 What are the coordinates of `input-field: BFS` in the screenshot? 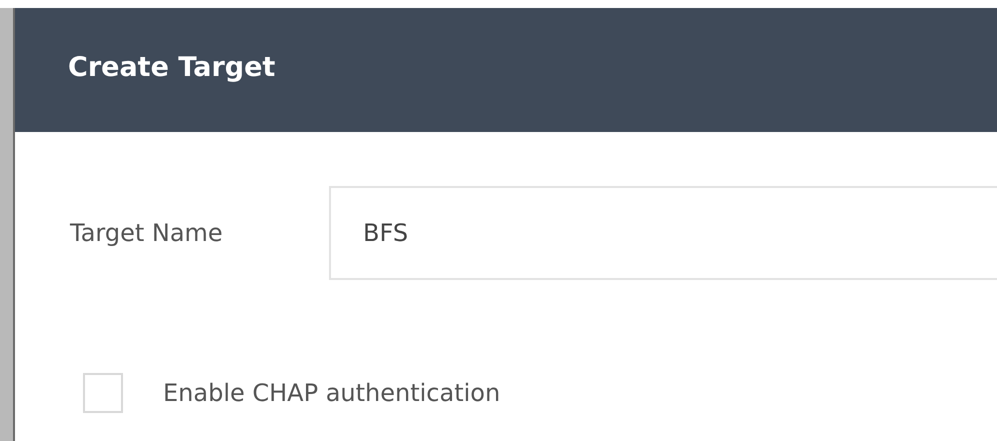 It's located at (663, 233).